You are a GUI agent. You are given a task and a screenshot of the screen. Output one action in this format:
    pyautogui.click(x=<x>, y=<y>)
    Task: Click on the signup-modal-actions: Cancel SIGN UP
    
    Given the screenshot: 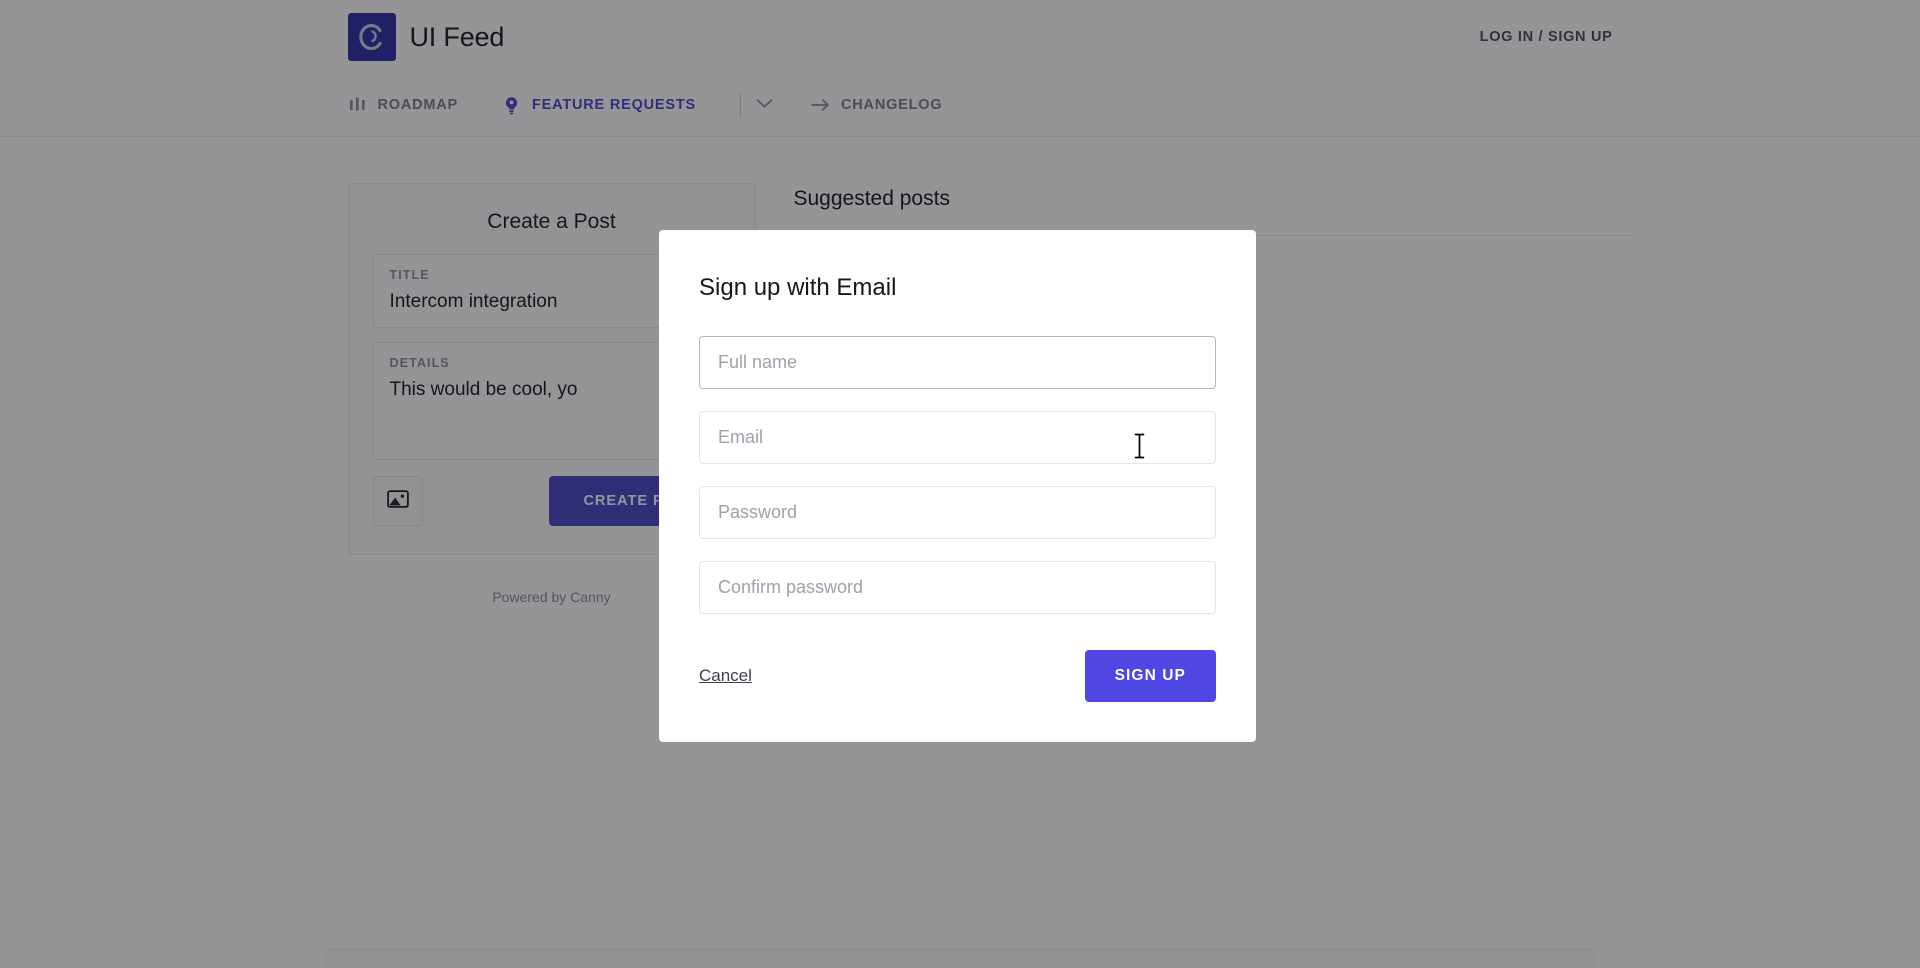 What is the action you would take?
    pyautogui.click(x=957, y=676)
    